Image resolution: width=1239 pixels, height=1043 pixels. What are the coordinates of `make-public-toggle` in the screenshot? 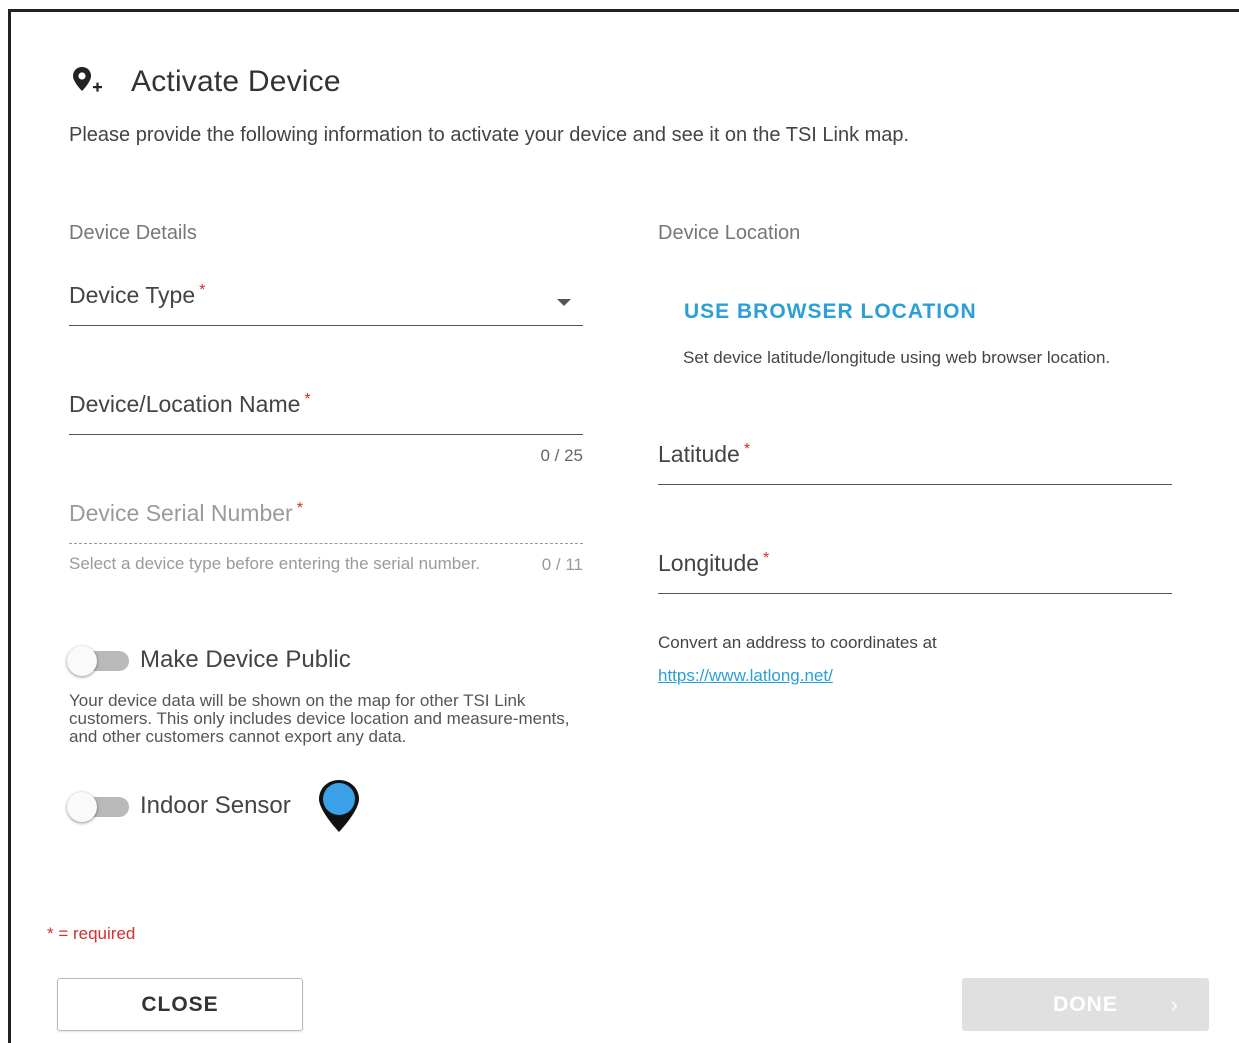 It's located at (98, 661).